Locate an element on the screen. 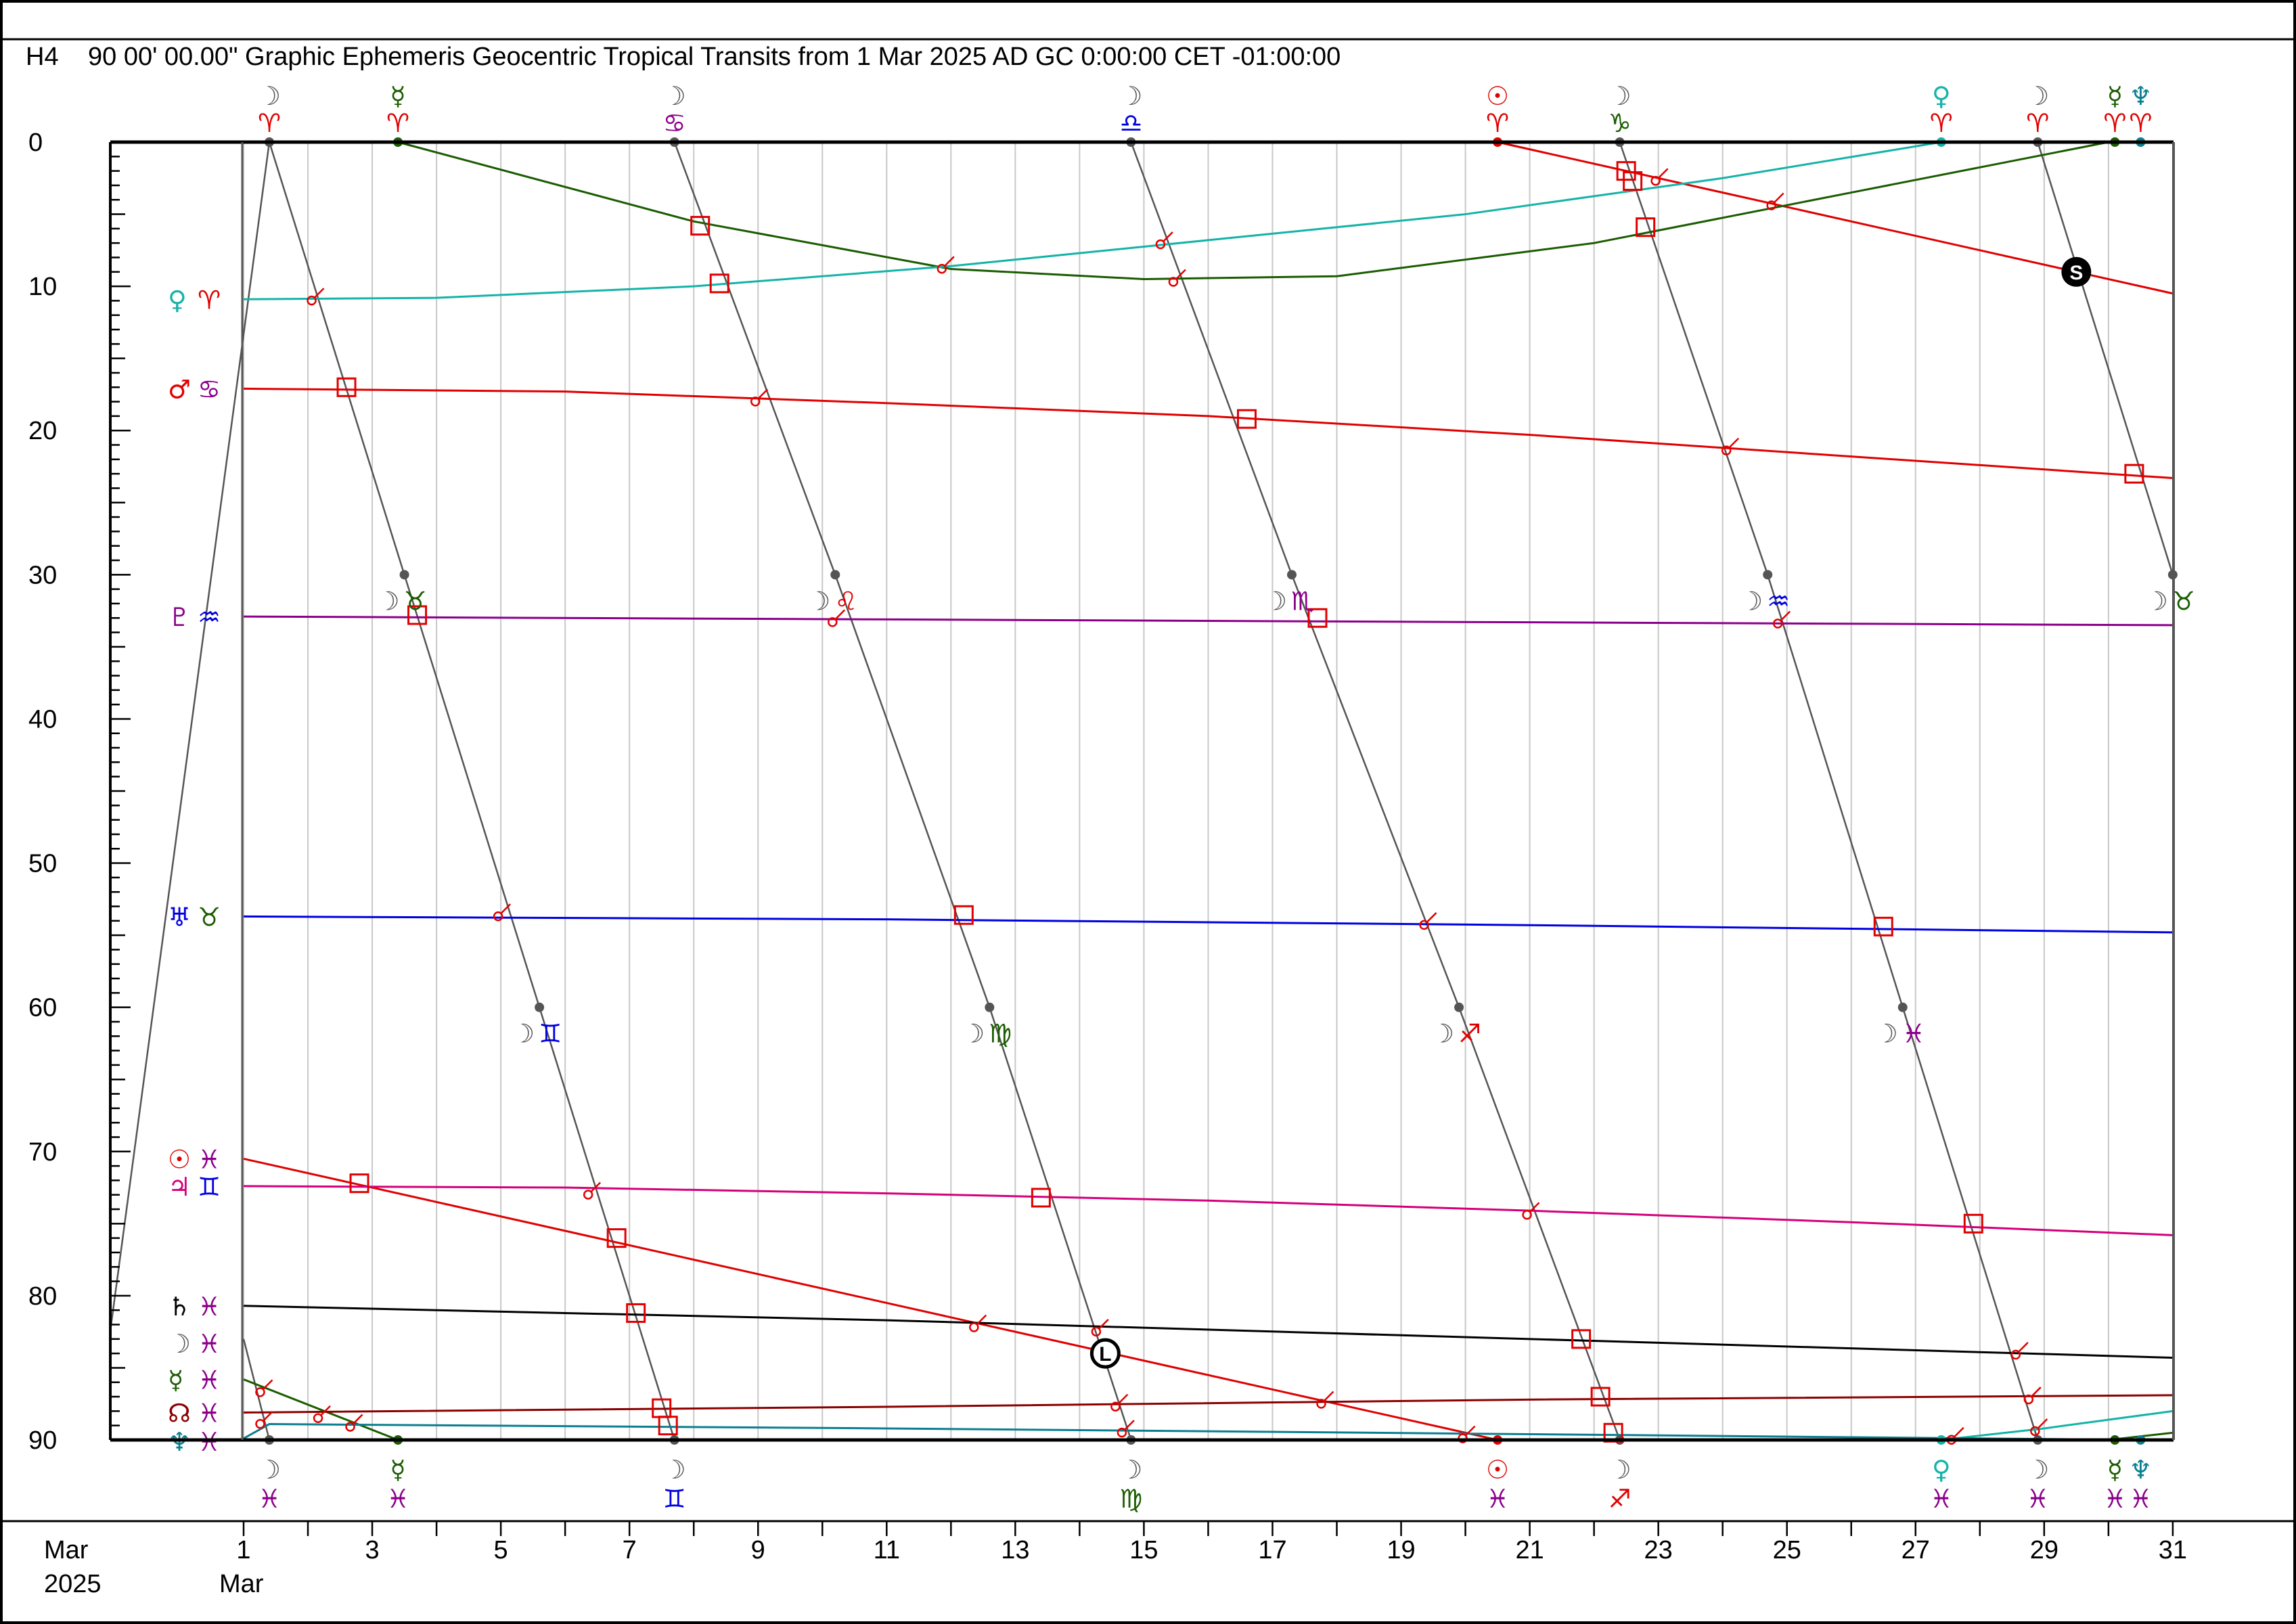 The image size is (2296, 1624). sign-glyph: ♍ is located at coordinates (1130, 1499).